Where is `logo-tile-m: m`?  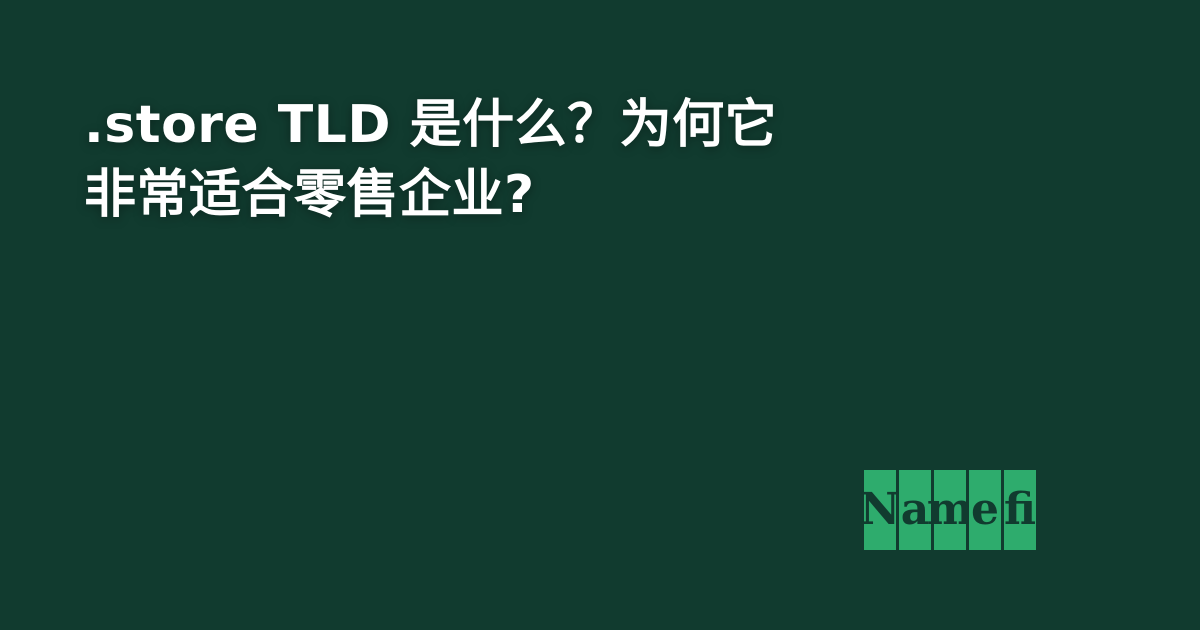
logo-tile-m: m is located at coordinates (950, 510).